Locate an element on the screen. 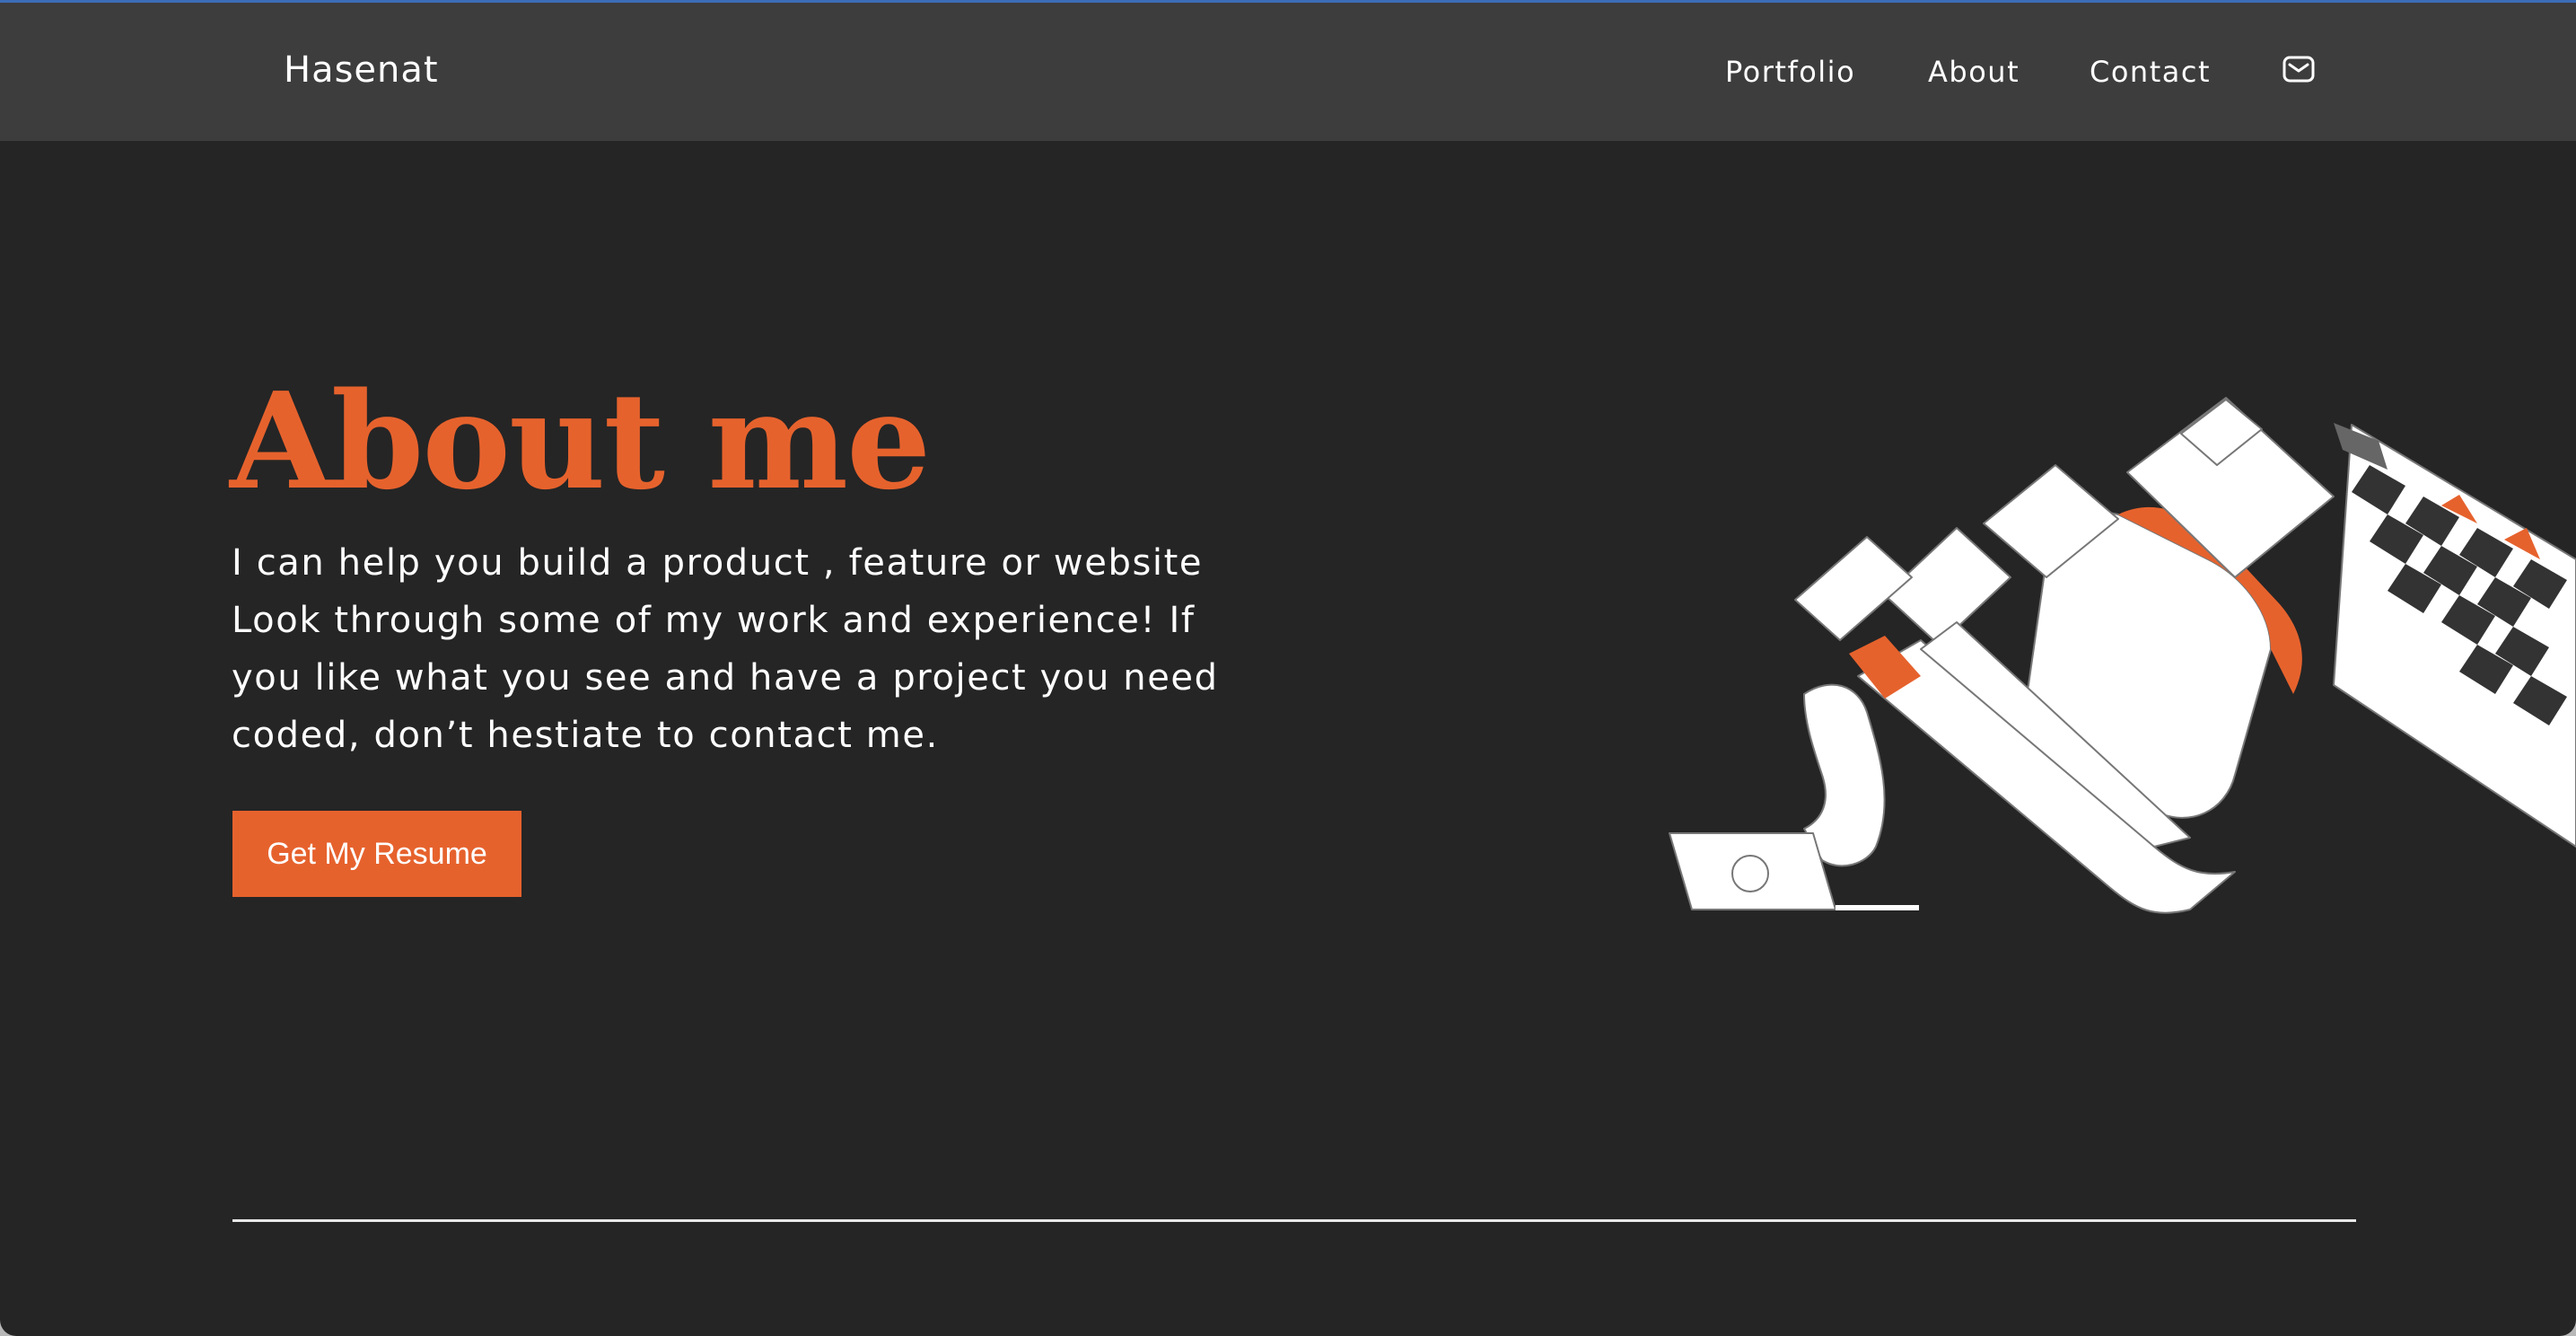  navbar: Hasenat Portfolio About Contact is located at coordinates (1288, 72).